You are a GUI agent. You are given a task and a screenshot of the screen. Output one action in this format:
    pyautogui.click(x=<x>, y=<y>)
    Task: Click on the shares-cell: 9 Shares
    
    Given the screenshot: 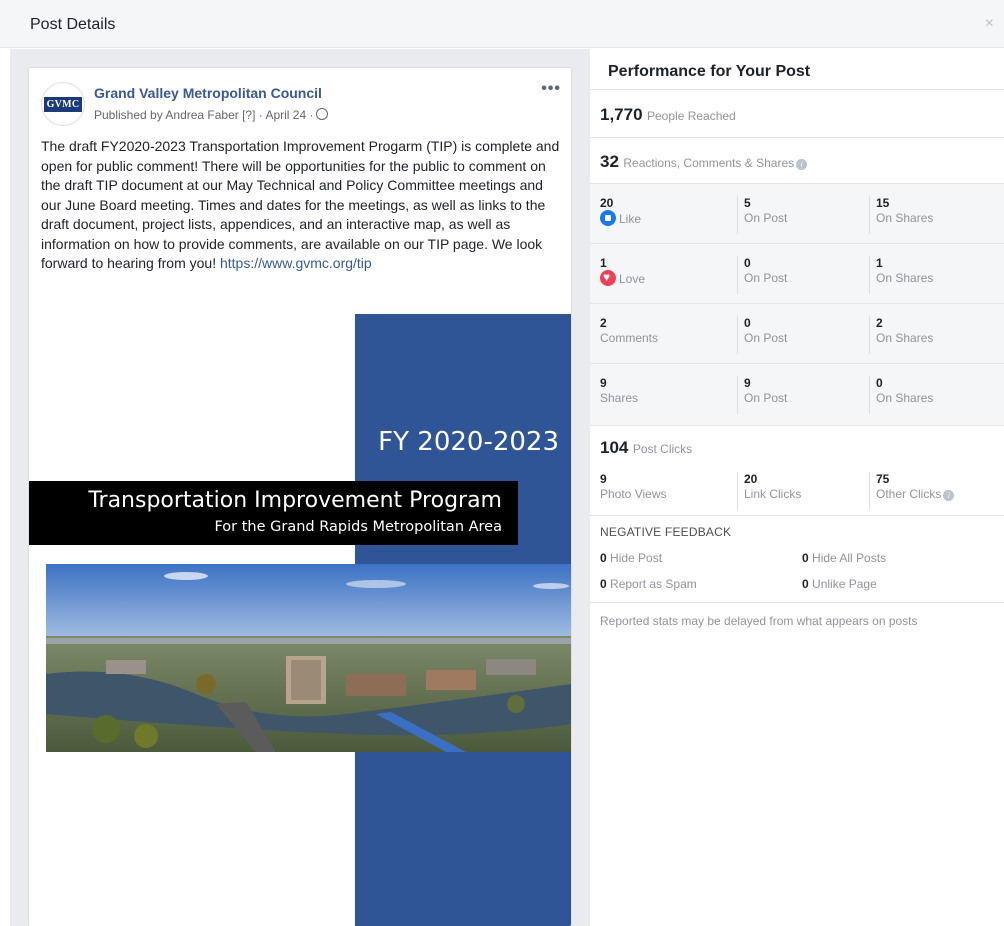 What is the action you would take?
    pyautogui.click(x=619, y=391)
    